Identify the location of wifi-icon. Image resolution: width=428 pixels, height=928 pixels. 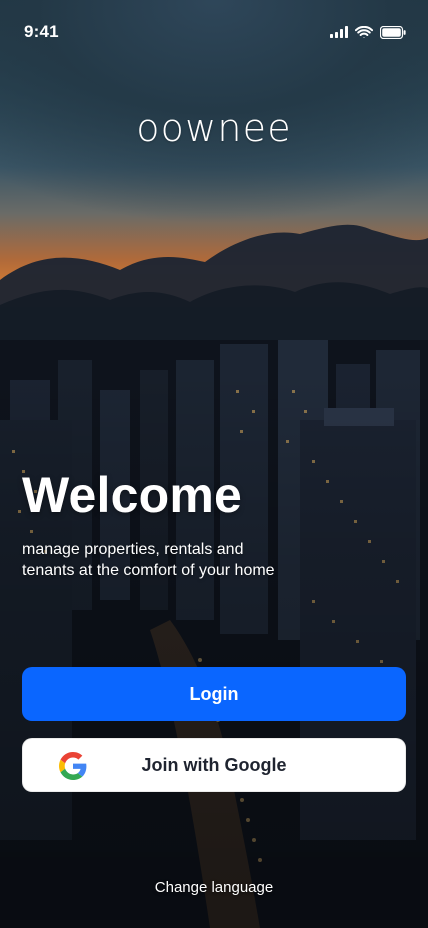
(364, 32).